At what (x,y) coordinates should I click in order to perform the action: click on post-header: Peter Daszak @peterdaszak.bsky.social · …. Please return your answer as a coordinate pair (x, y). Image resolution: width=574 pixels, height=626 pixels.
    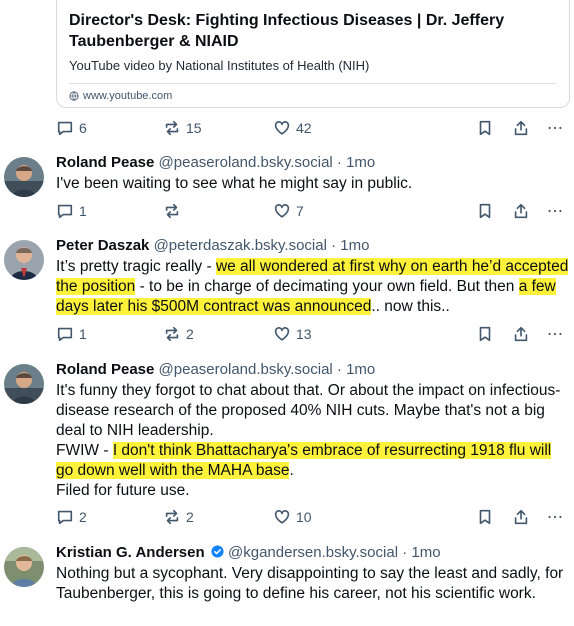
    Looking at the image, I should click on (313, 246).